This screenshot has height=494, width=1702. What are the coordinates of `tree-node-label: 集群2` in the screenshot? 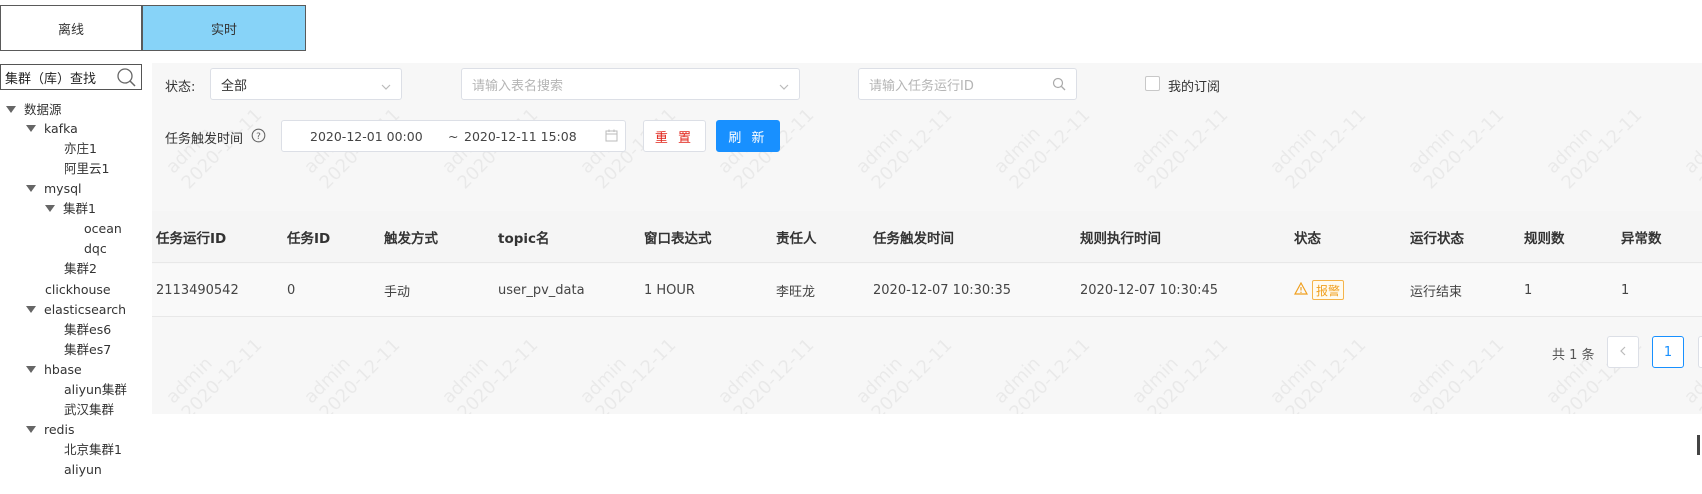 It's located at (80, 268).